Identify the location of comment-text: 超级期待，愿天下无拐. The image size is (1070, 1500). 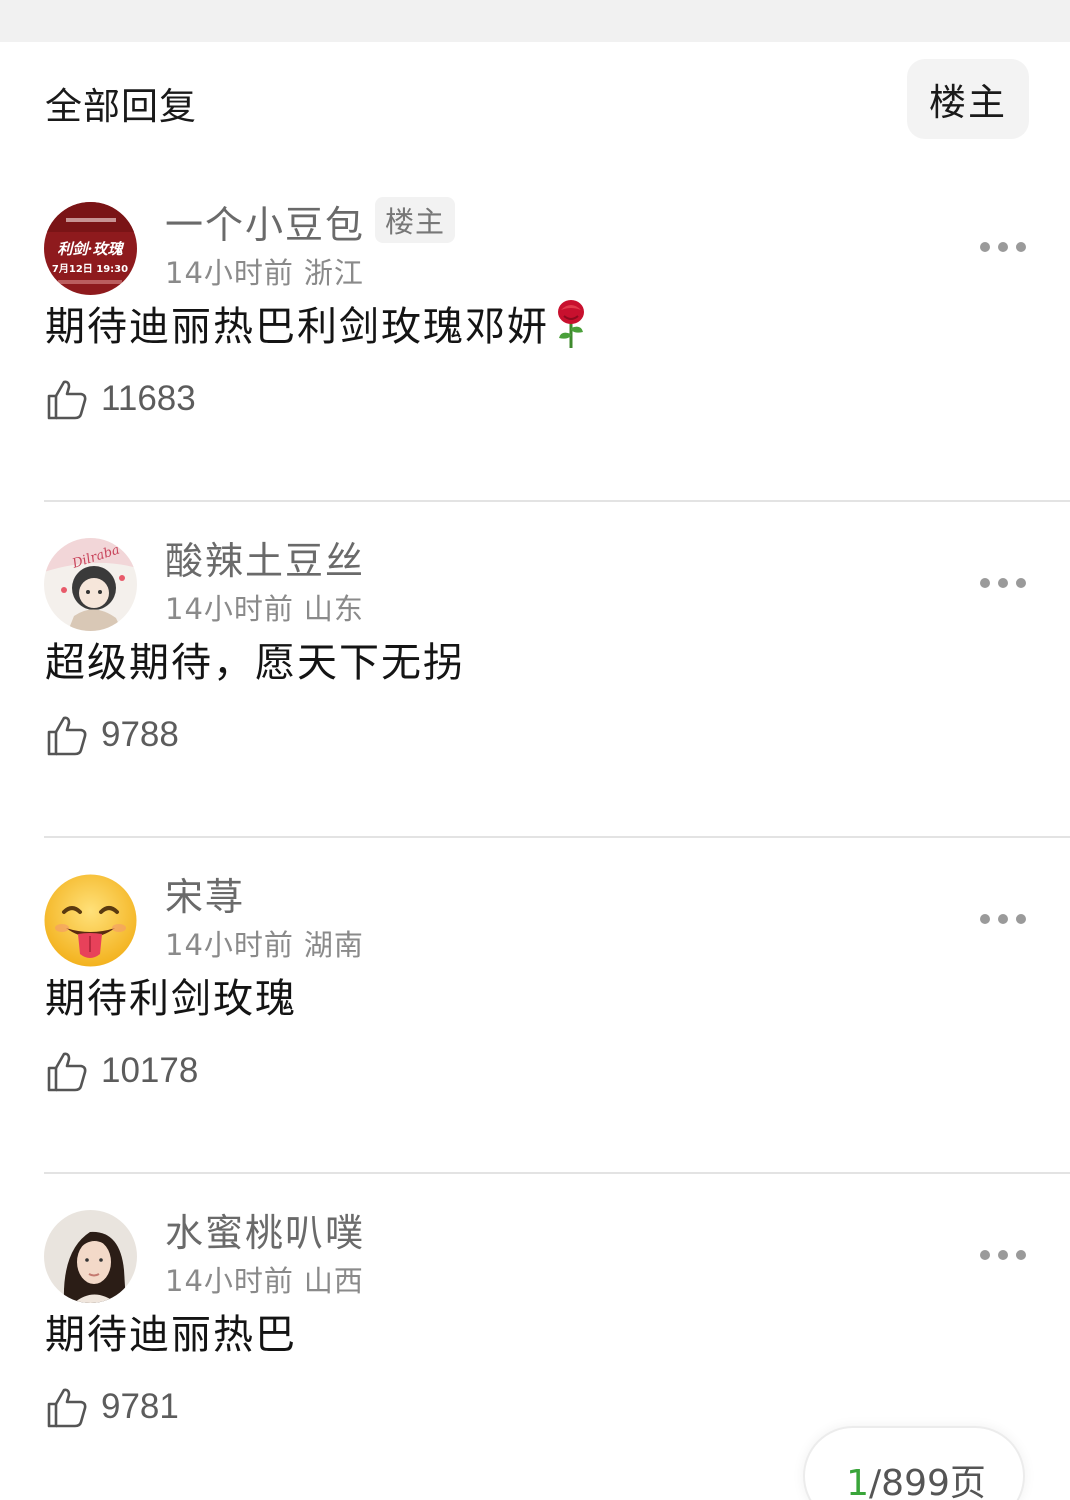
(255, 663).